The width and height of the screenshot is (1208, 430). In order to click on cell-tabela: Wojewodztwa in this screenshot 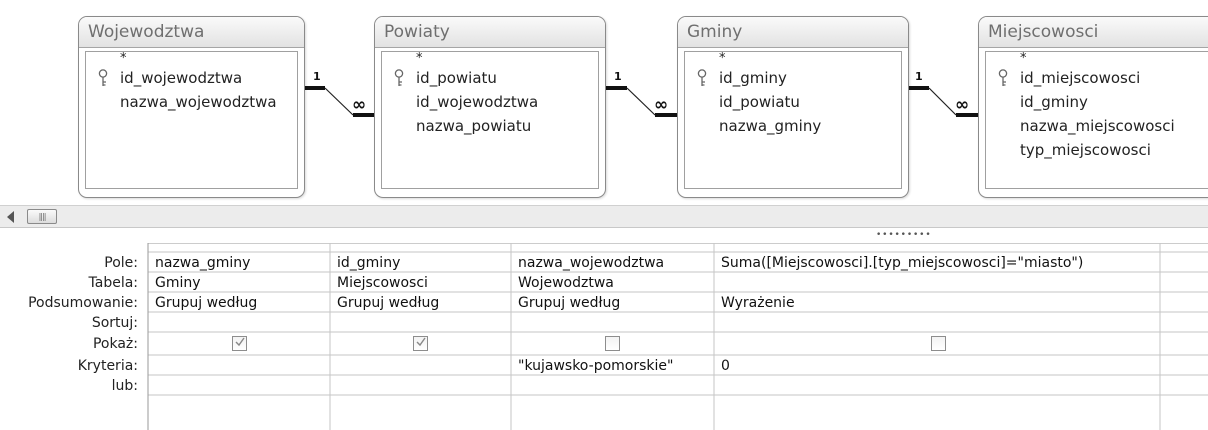, I will do `click(615, 283)`.